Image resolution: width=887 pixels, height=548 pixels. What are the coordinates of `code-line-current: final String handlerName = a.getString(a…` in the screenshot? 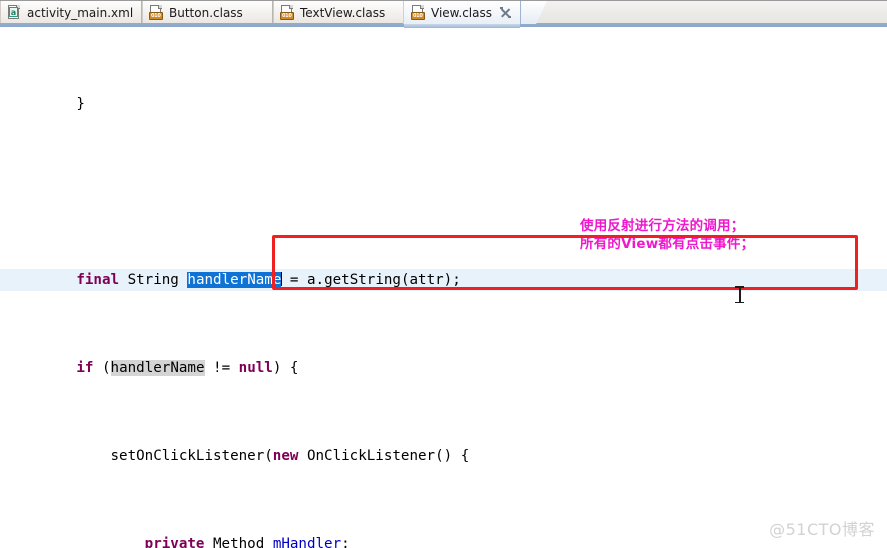 It's located at (443, 280).